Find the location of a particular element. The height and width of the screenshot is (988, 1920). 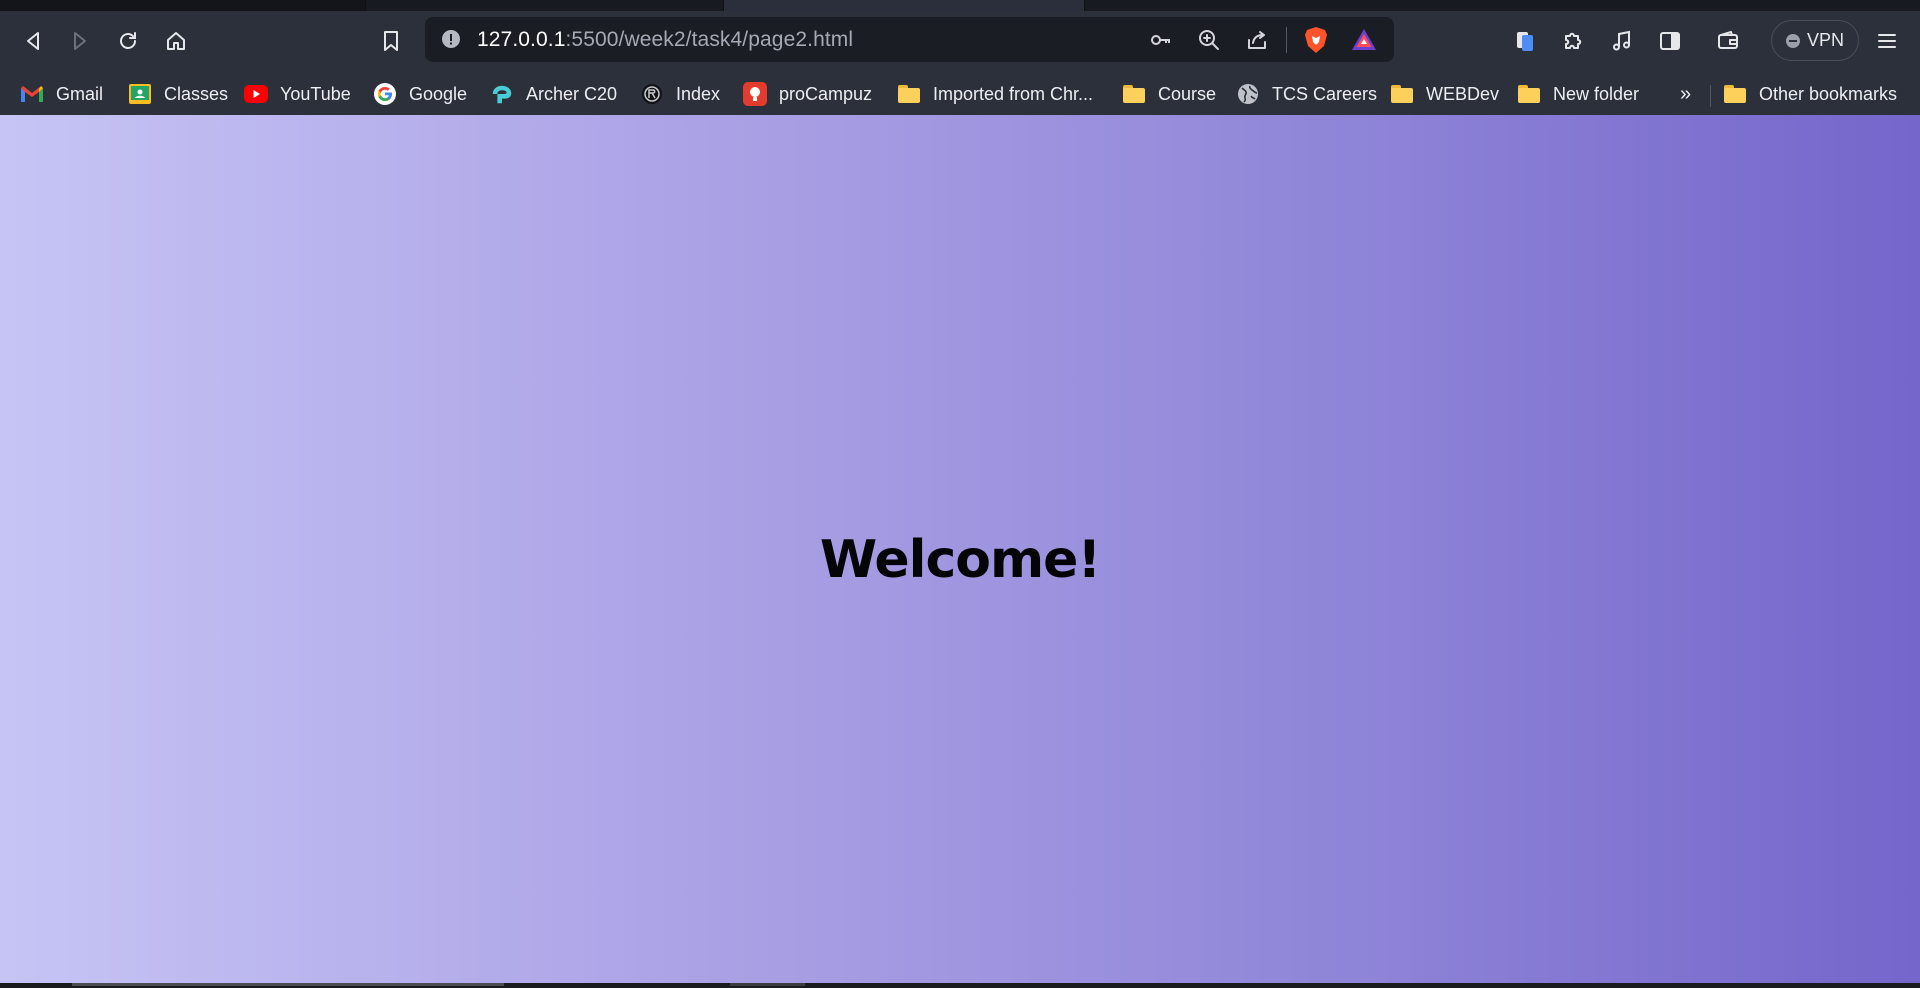

bookmark-label: YouTube is located at coordinates (315, 93).